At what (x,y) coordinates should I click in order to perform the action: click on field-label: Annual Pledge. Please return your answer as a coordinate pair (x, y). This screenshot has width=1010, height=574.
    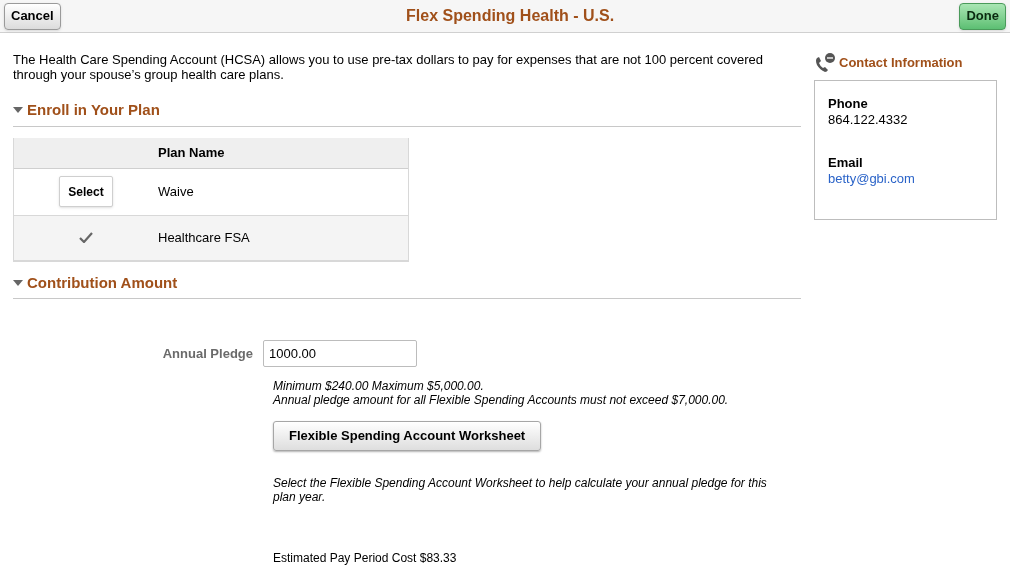
    Looking at the image, I should click on (207, 353).